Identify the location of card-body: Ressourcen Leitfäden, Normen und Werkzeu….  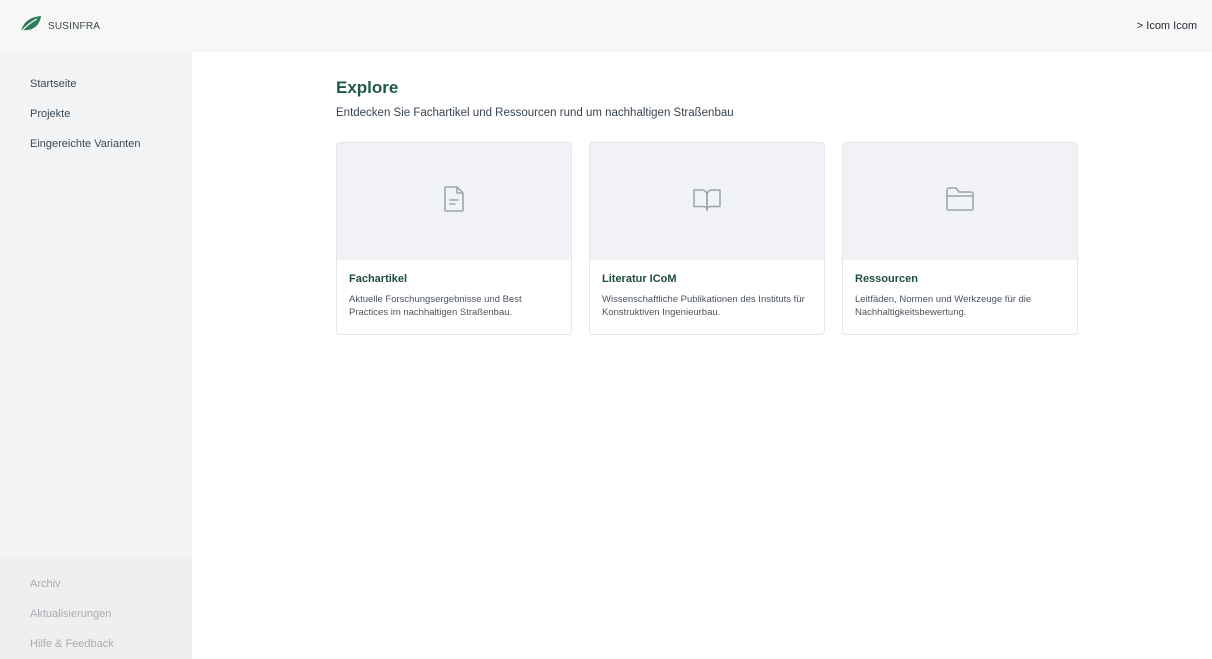
(960, 289).